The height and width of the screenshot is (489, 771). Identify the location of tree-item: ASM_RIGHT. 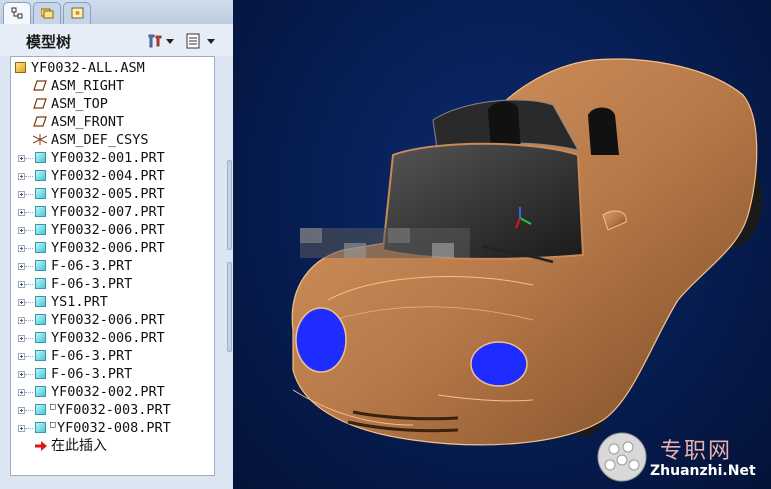
(112, 86).